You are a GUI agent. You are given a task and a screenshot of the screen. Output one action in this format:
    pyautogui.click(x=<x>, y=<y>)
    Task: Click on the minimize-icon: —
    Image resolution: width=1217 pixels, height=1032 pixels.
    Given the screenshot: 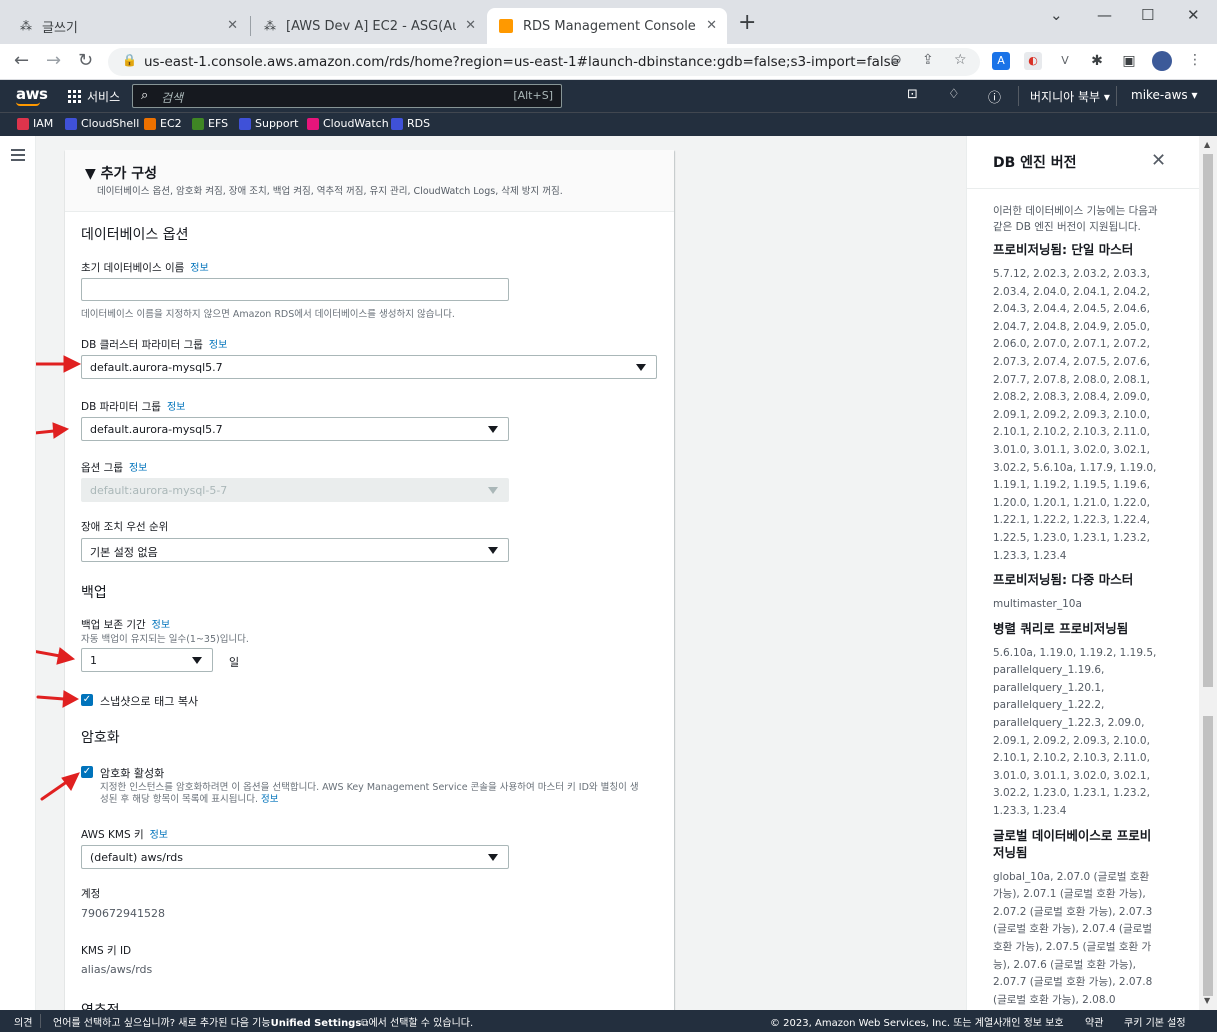 What is the action you would take?
    pyautogui.click(x=1104, y=15)
    